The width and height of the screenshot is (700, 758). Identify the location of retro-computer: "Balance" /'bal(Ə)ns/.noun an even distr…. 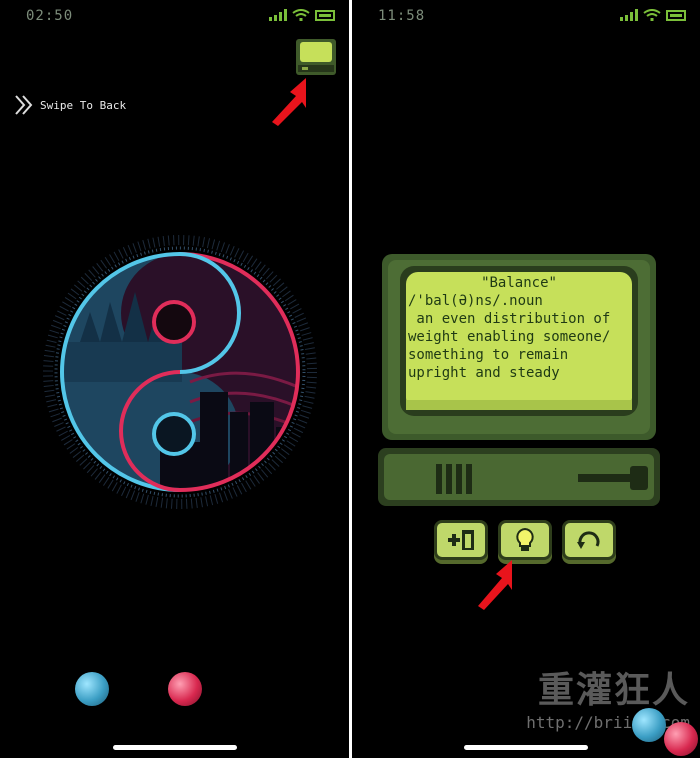
(519, 379).